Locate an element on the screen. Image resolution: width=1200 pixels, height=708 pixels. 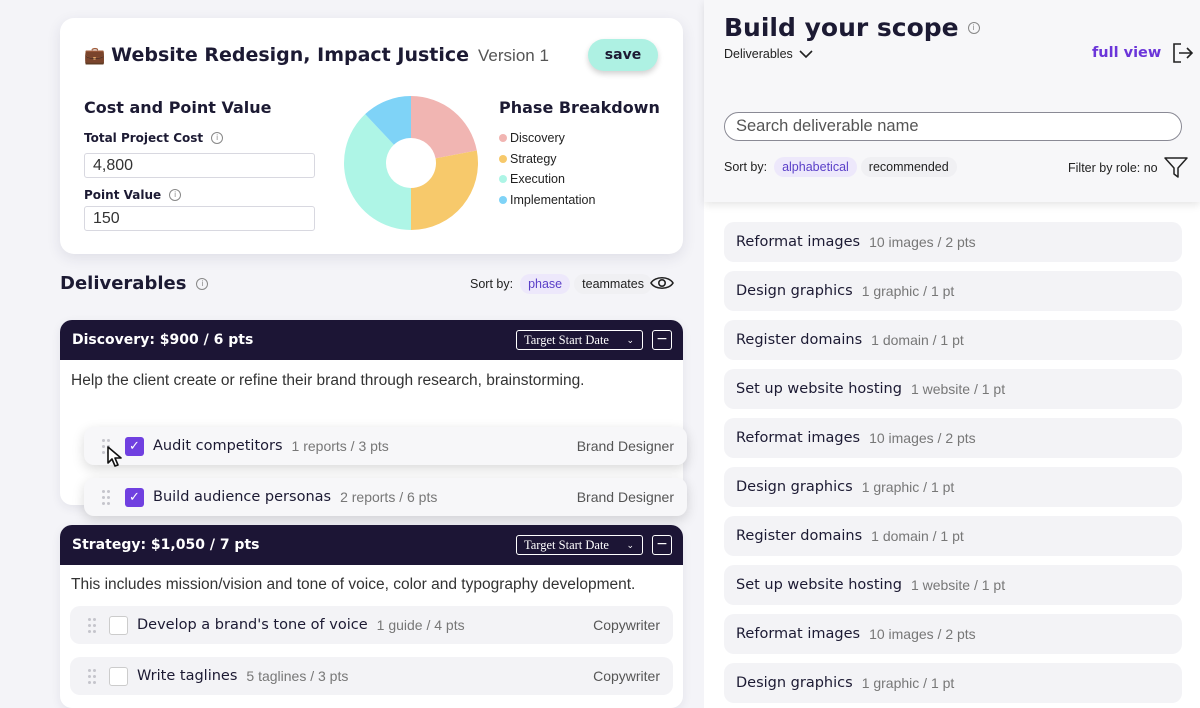
total-cost-label-text: Total Project Cost is located at coordinates (144, 138).